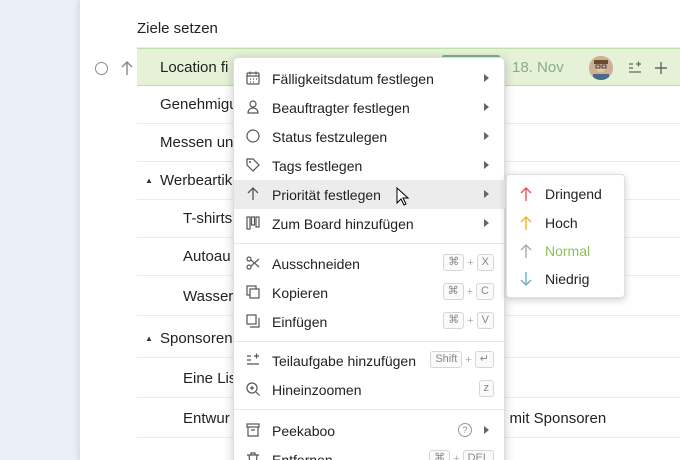 Image resolution: width=680 pixels, height=460 pixels. I want to click on shortcut: ⌘ + DEL, so click(461, 455).